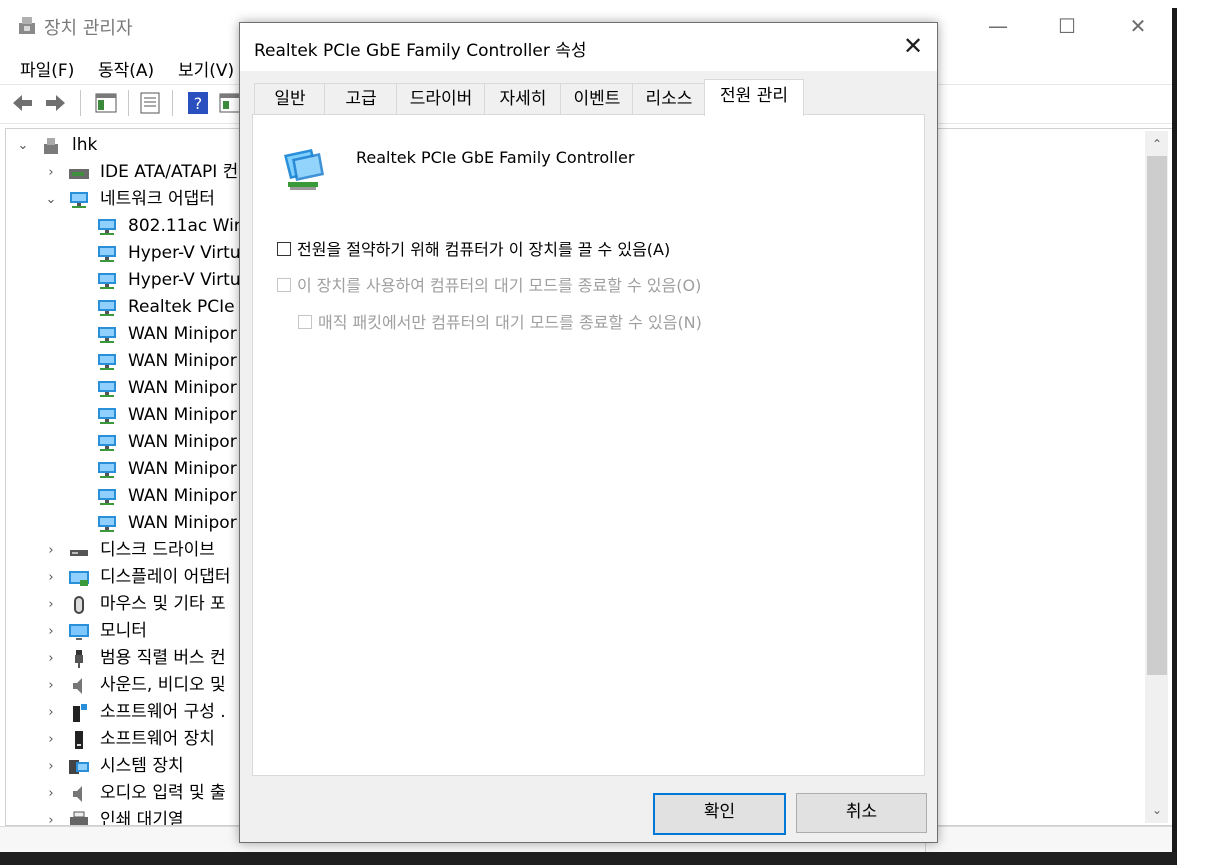 The image size is (1219, 865). What do you see at coordinates (47, 68) in the screenshot?
I see `menu-file: 파일(F)` at bounding box center [47, 68].